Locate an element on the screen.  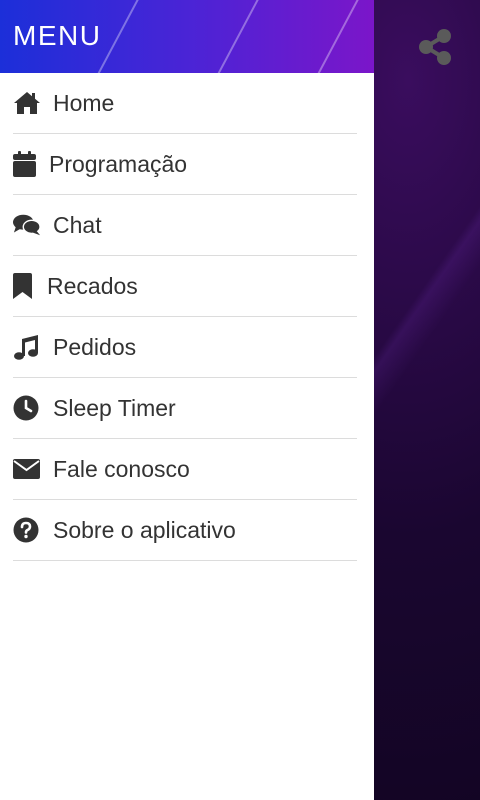
menu-label: Sobre o aplicativo is located at coordinates (144, 529).